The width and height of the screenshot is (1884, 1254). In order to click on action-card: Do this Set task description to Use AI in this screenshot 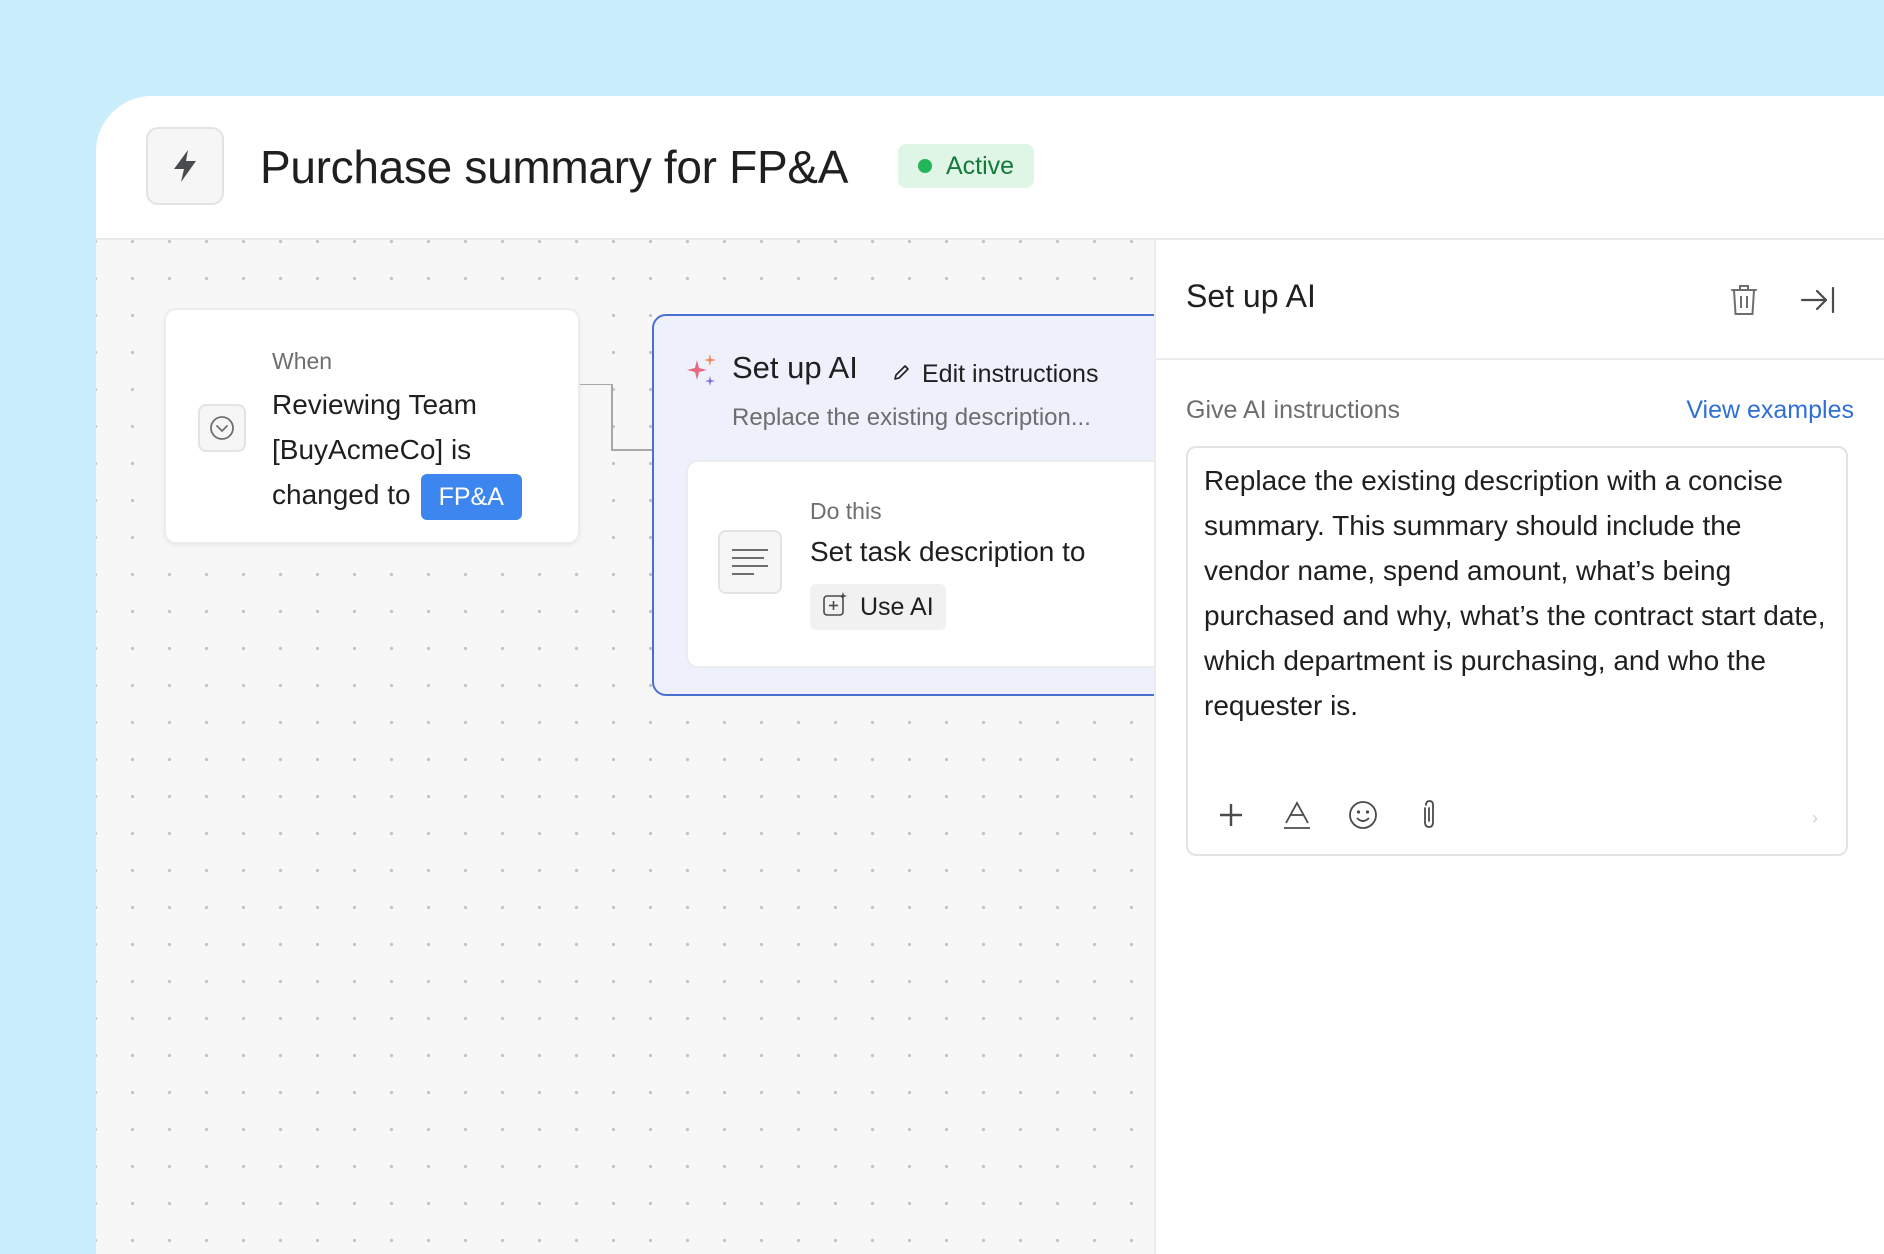, I will do `click(946, 564)`.